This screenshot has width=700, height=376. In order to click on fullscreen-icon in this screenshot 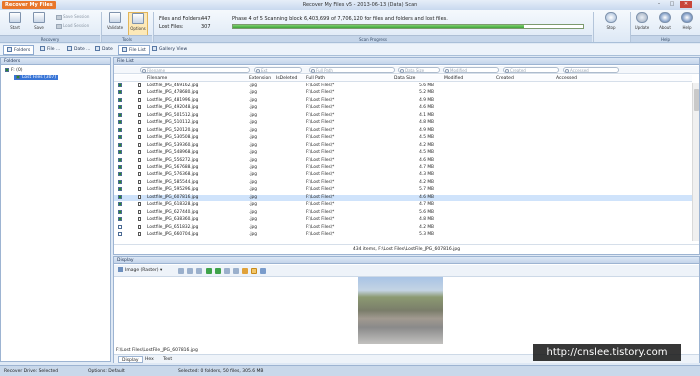, I will do `click(263, 271)`.